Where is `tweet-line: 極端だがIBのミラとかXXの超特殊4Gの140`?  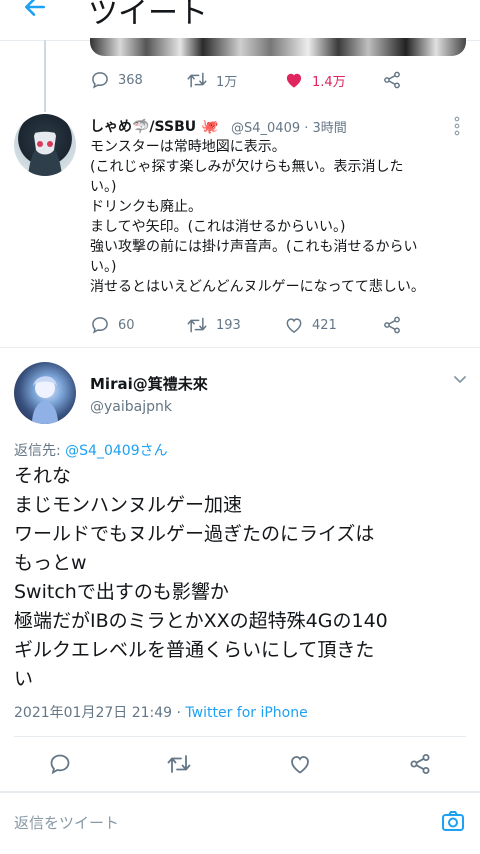
tweet-line: 極端だがIBのミラとかXXの超特殊4Gの140 is located at coordinates (201, 621).